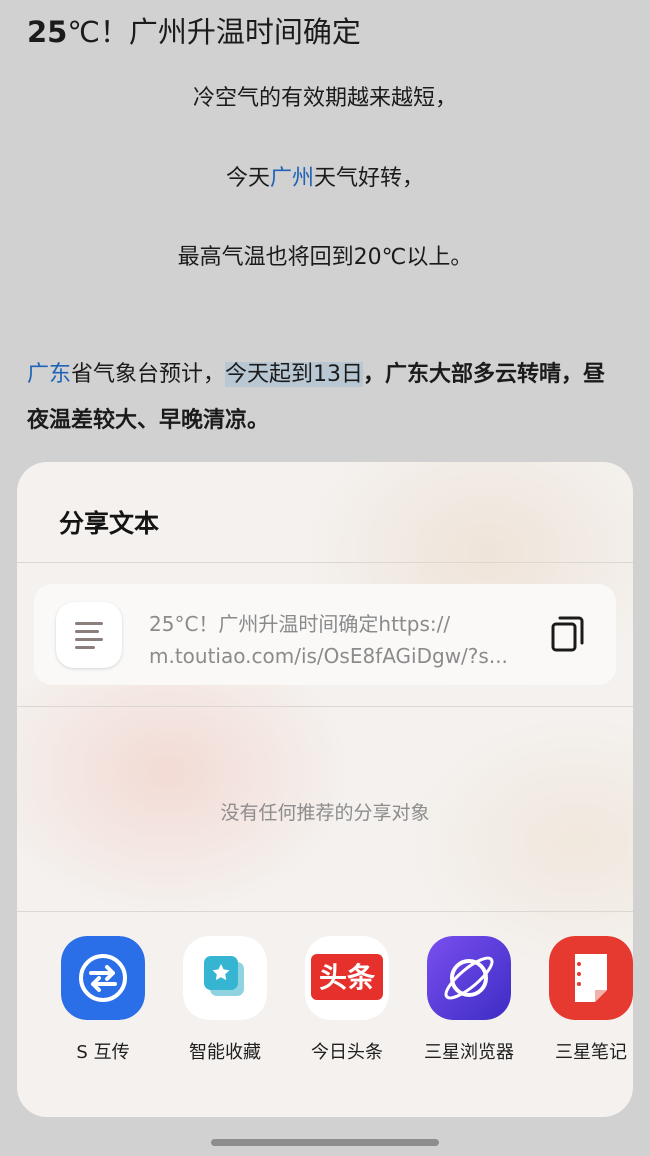 The height and width of the screenshot is (1156, 650). What do you see at coordinates (469, 1052) in the screenshot?
I see `app-label: 三星浏览器` at bounding box center [469, 1052].